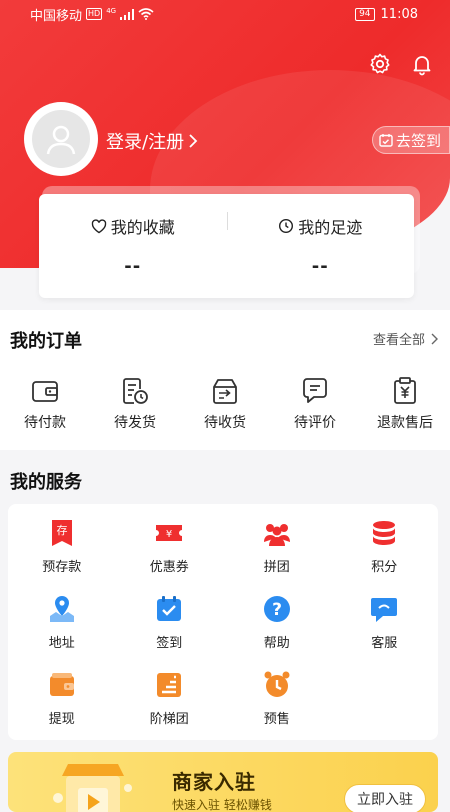 This screenshot has width=450, height=812. What do you see at coordinates (225, 14) in the screenshot?
I see `status-bar: 中国移动 HD 4G 94 11:08` at bounding box center [225, 14].